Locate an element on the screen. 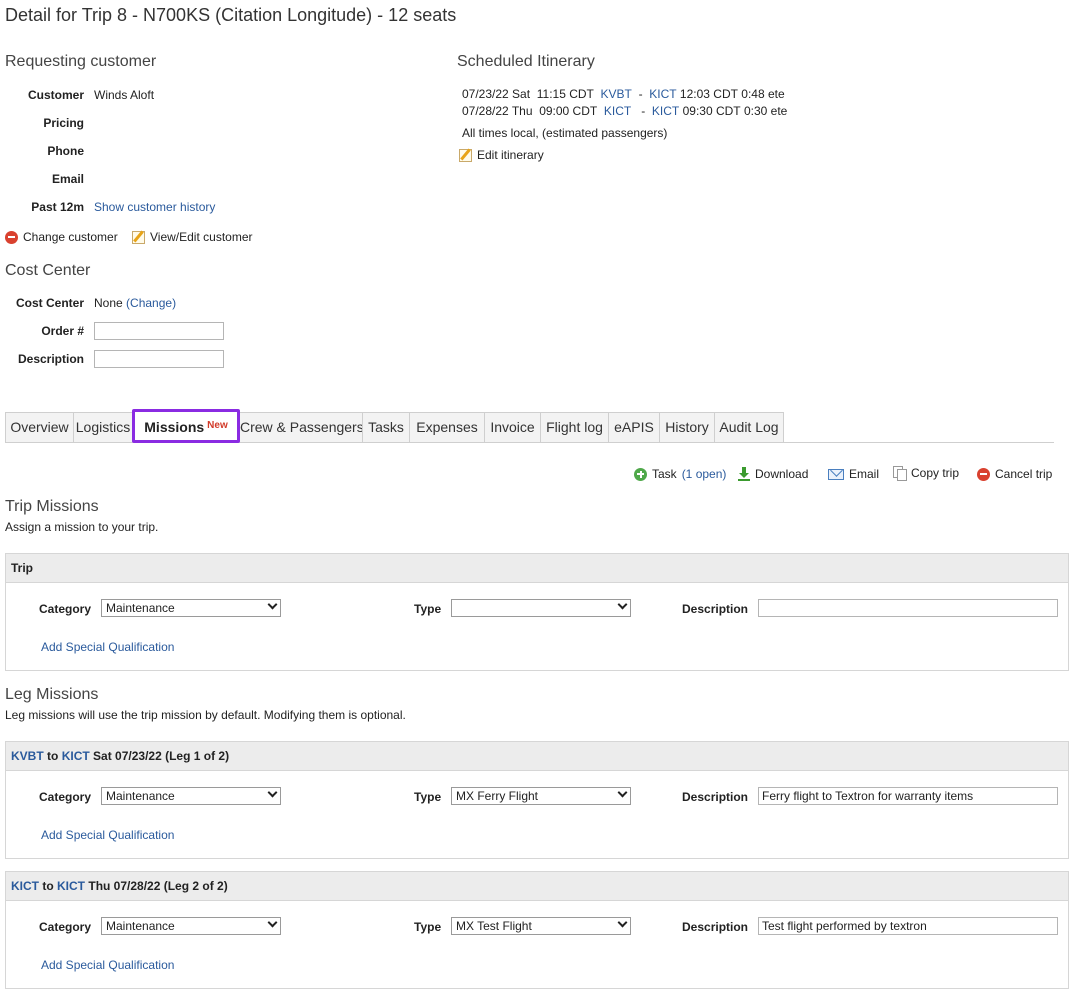 This screenshot has width=1069, height=997. email-icon is located at coordinates (836, 474).